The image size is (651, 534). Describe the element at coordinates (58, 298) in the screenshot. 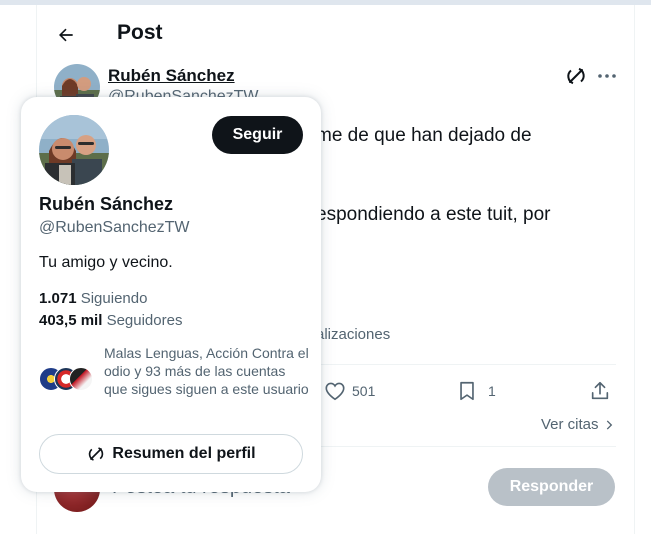

I see `following-count: 1.071` at that location.